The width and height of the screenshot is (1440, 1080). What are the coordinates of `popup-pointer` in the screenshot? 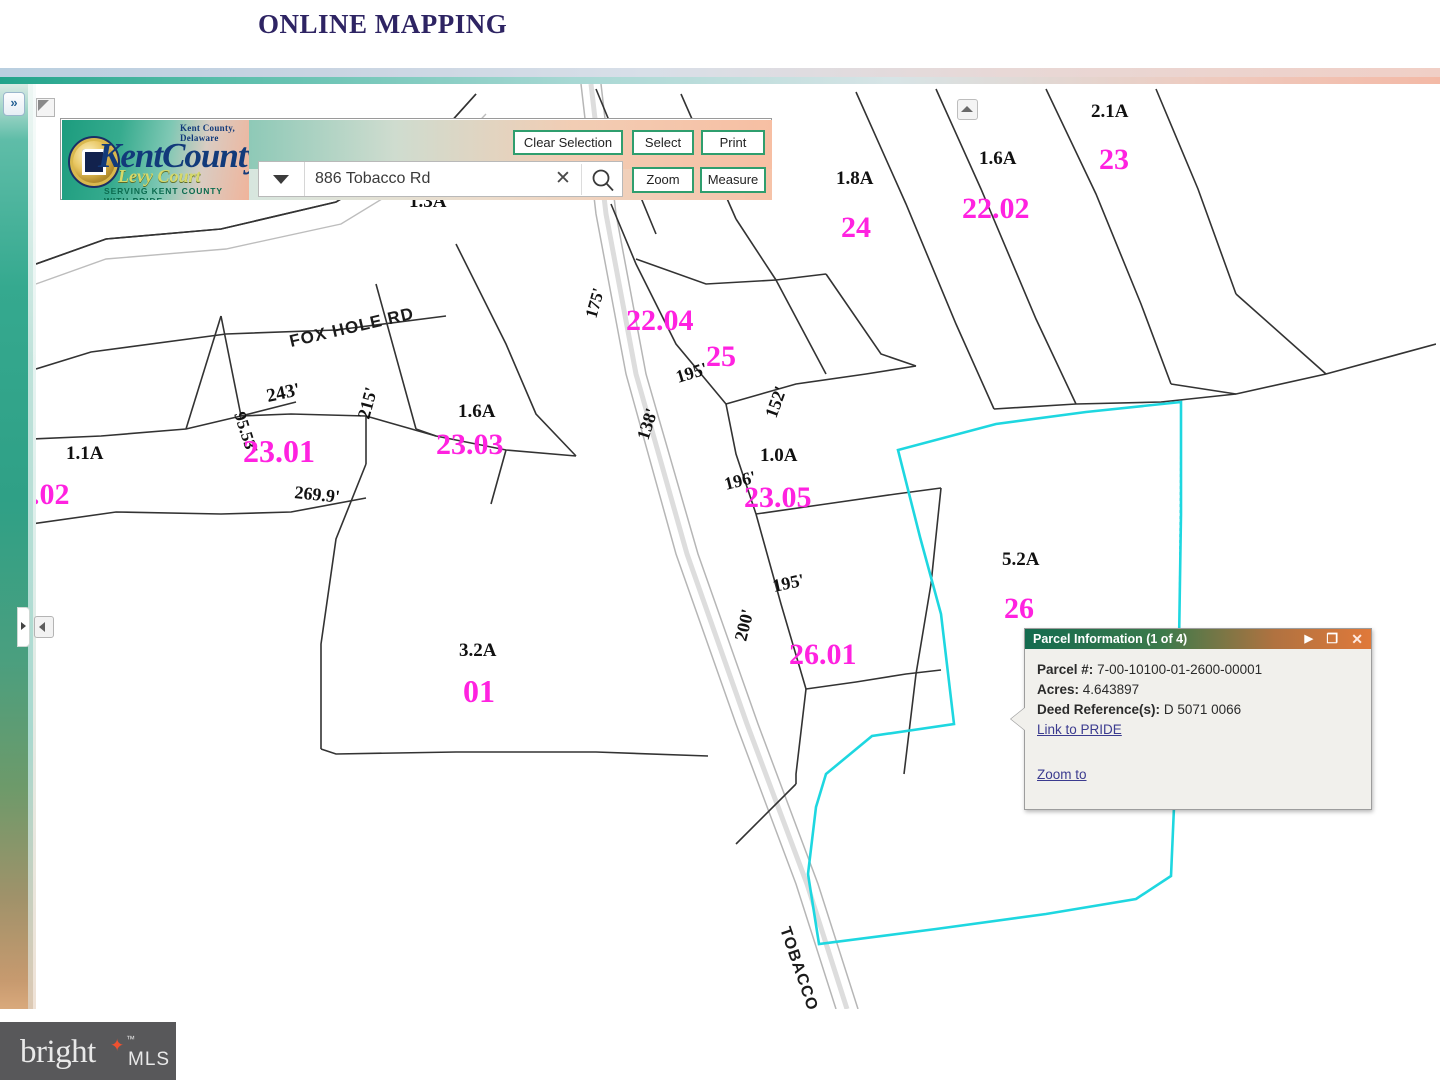 It's located at (1018, 719).